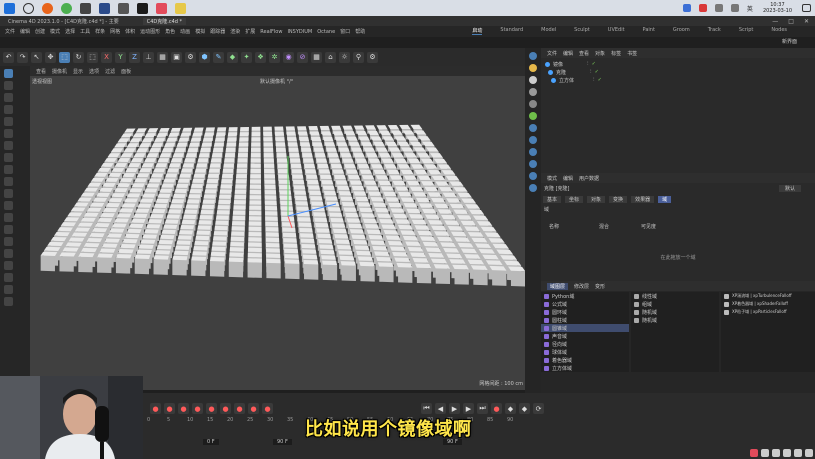 This screenshot has width=815, height=459. Describe the element at coordinates (64, 57) in the screenshot. I see `scale-icon: ⬚` at that location.